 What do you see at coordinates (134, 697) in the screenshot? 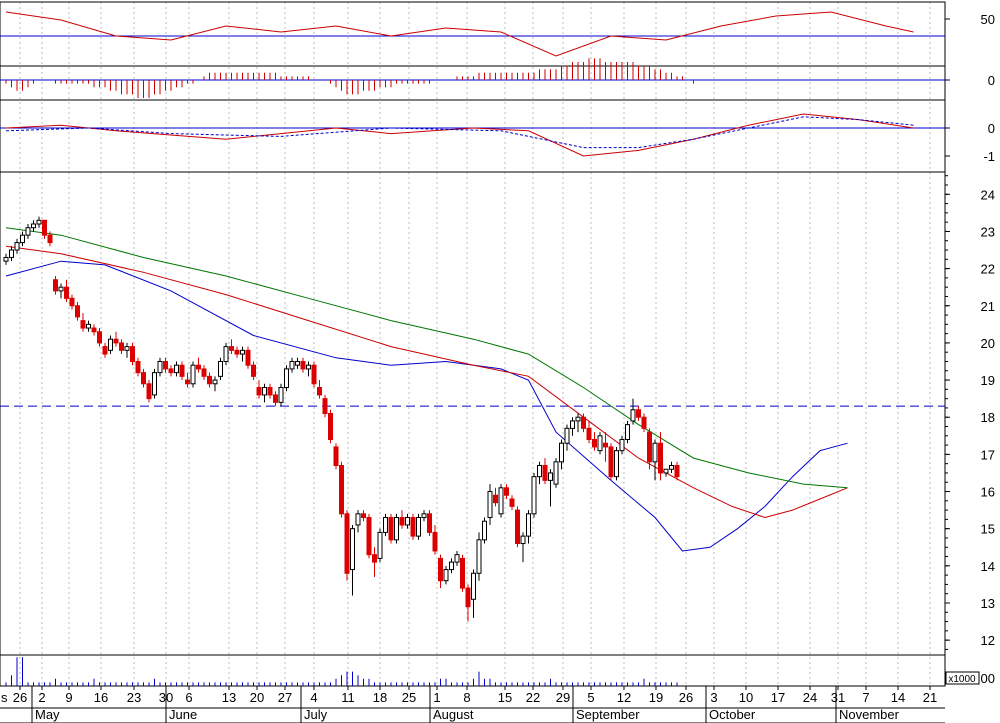
I see `day-label: 23` at bounding box center [134, 697].